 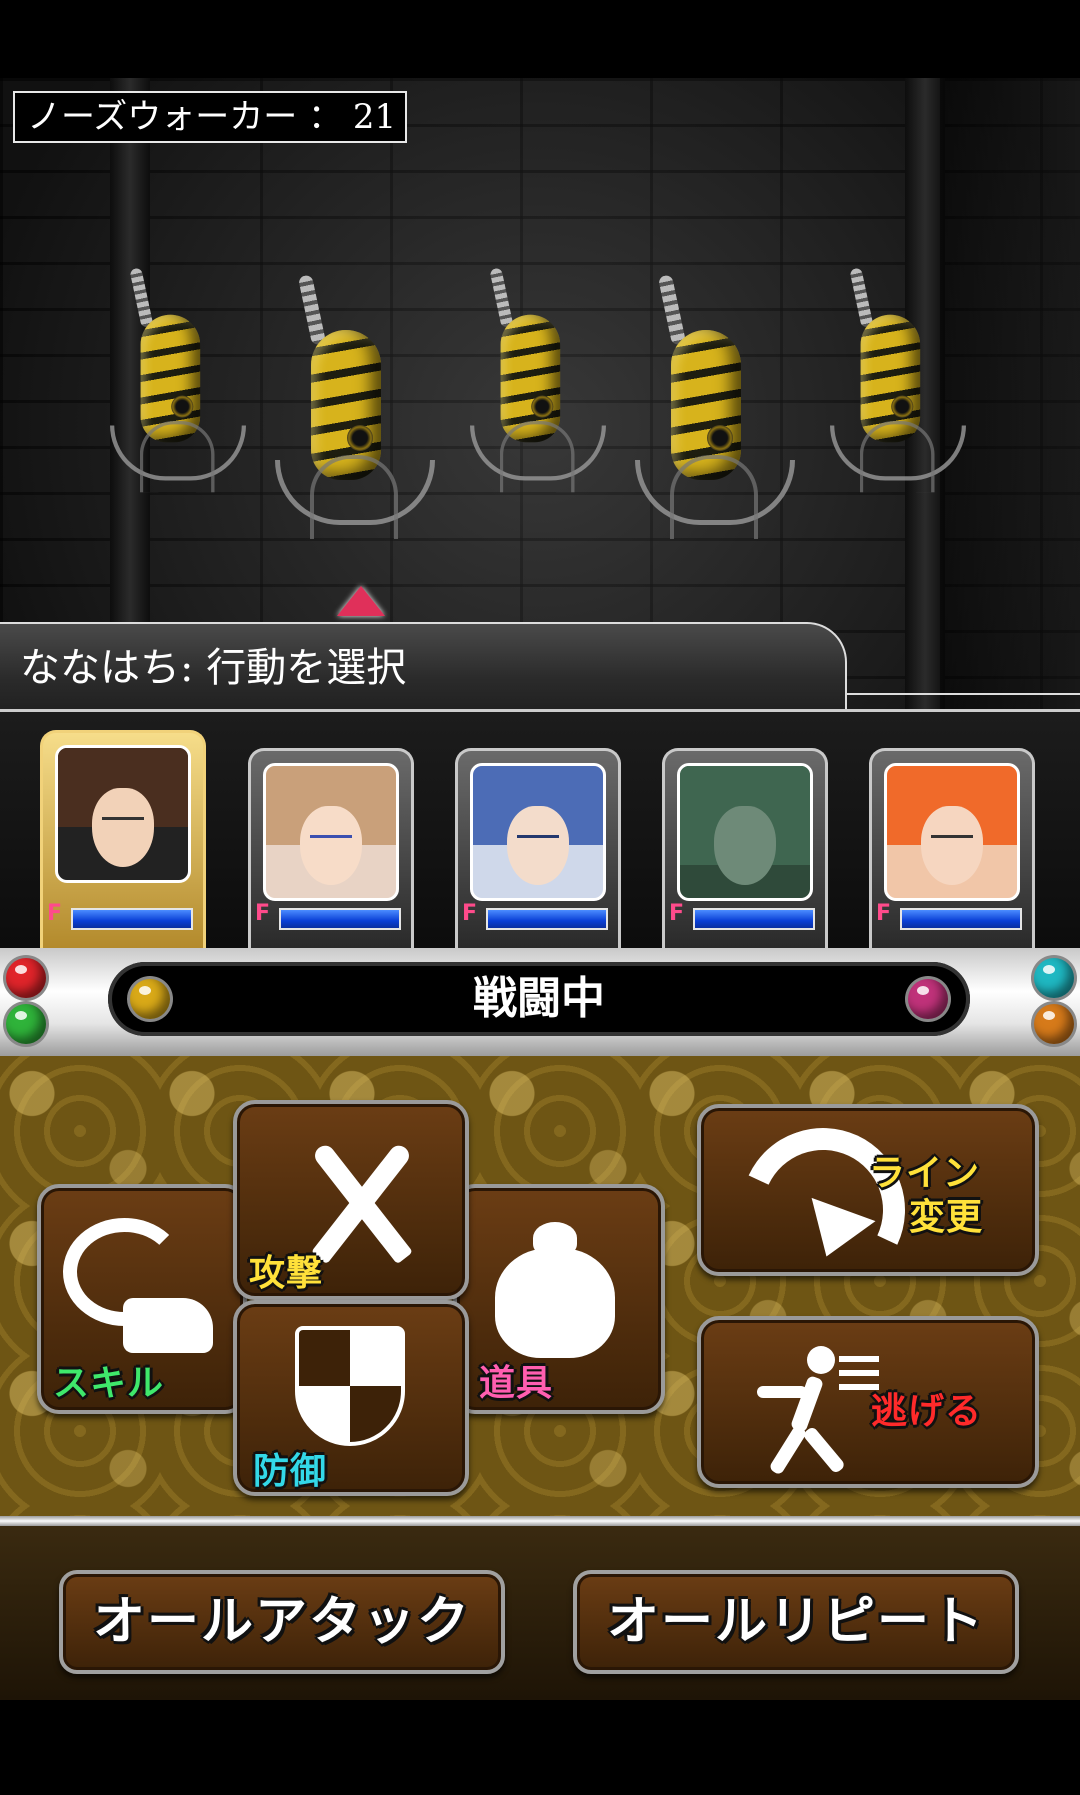 I want to click on skill-icon, so click(x=138, y=1293).